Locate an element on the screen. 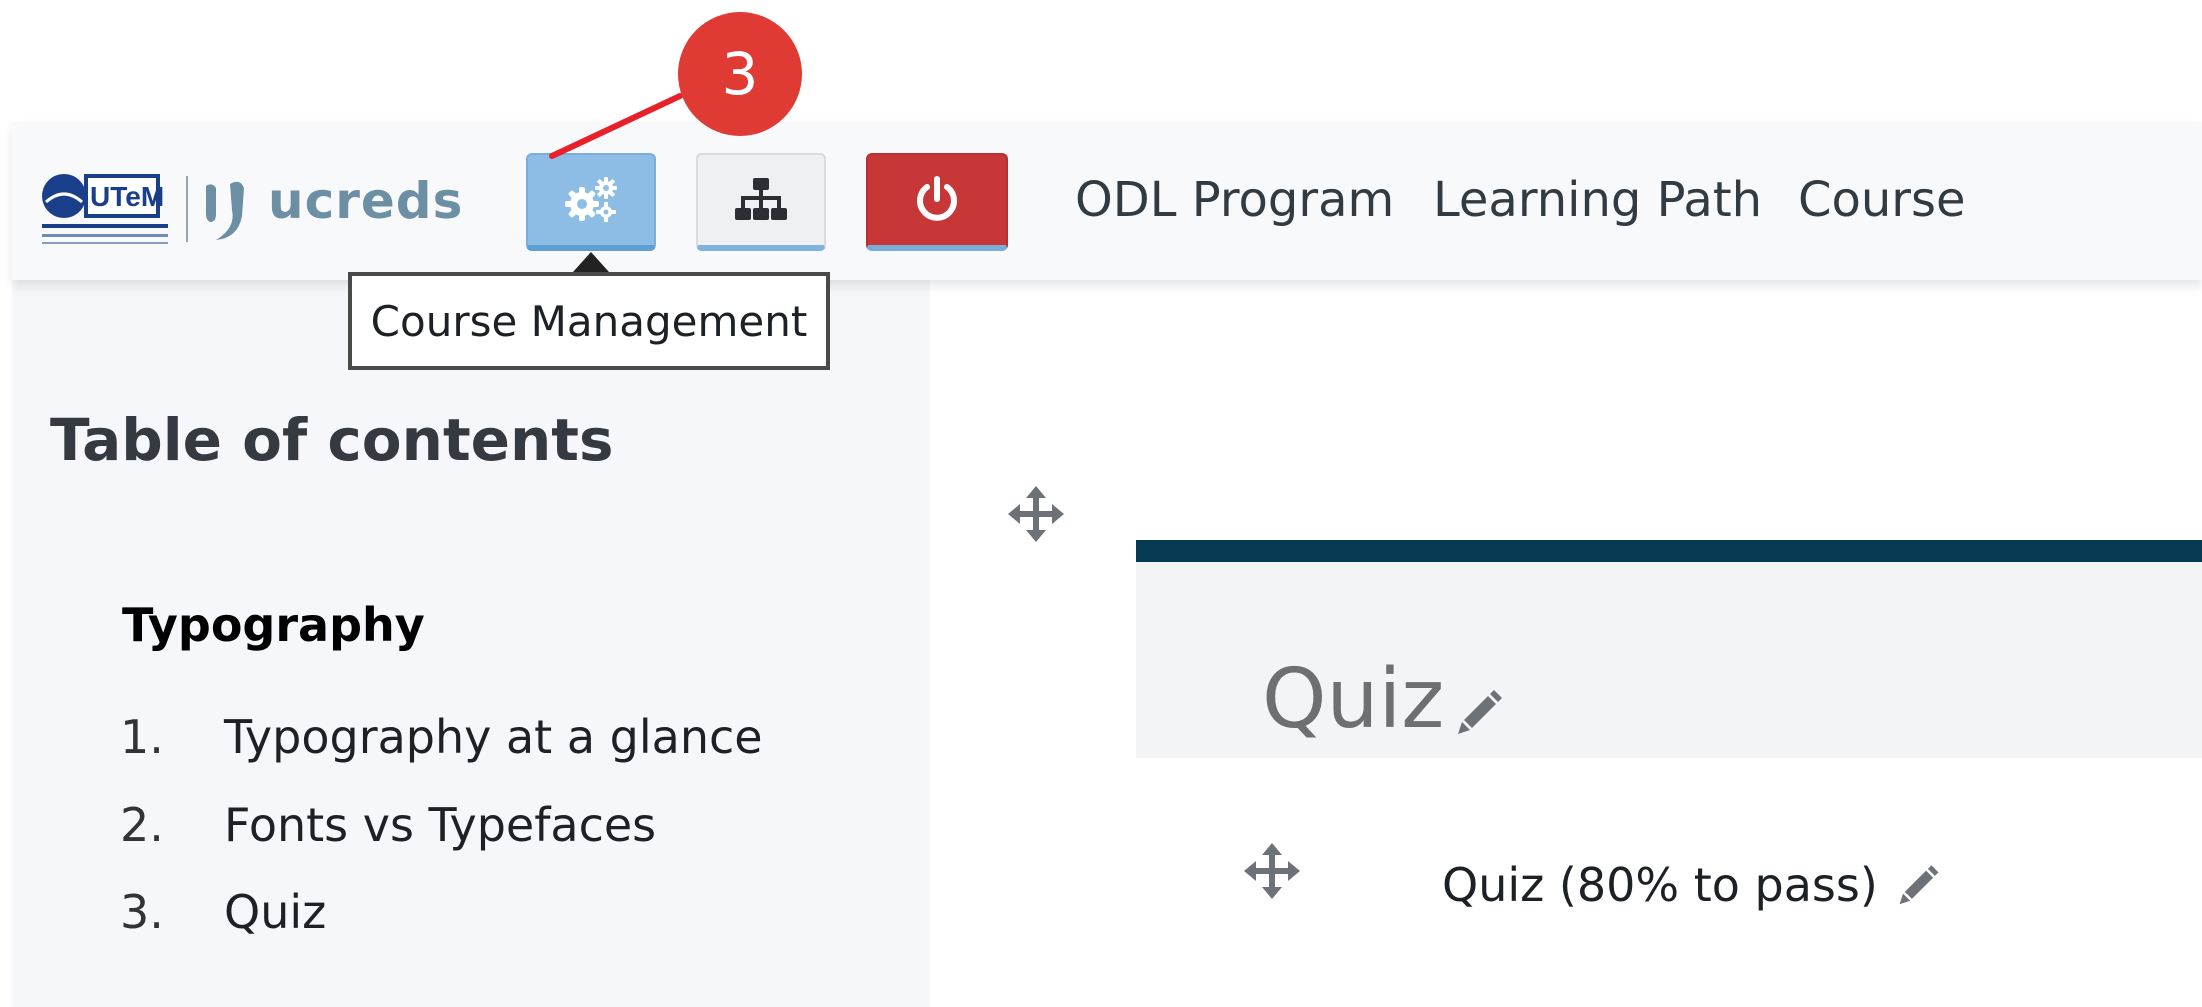 The image size is (2202, 1007). logout-button is located at coordinates (937, 202).